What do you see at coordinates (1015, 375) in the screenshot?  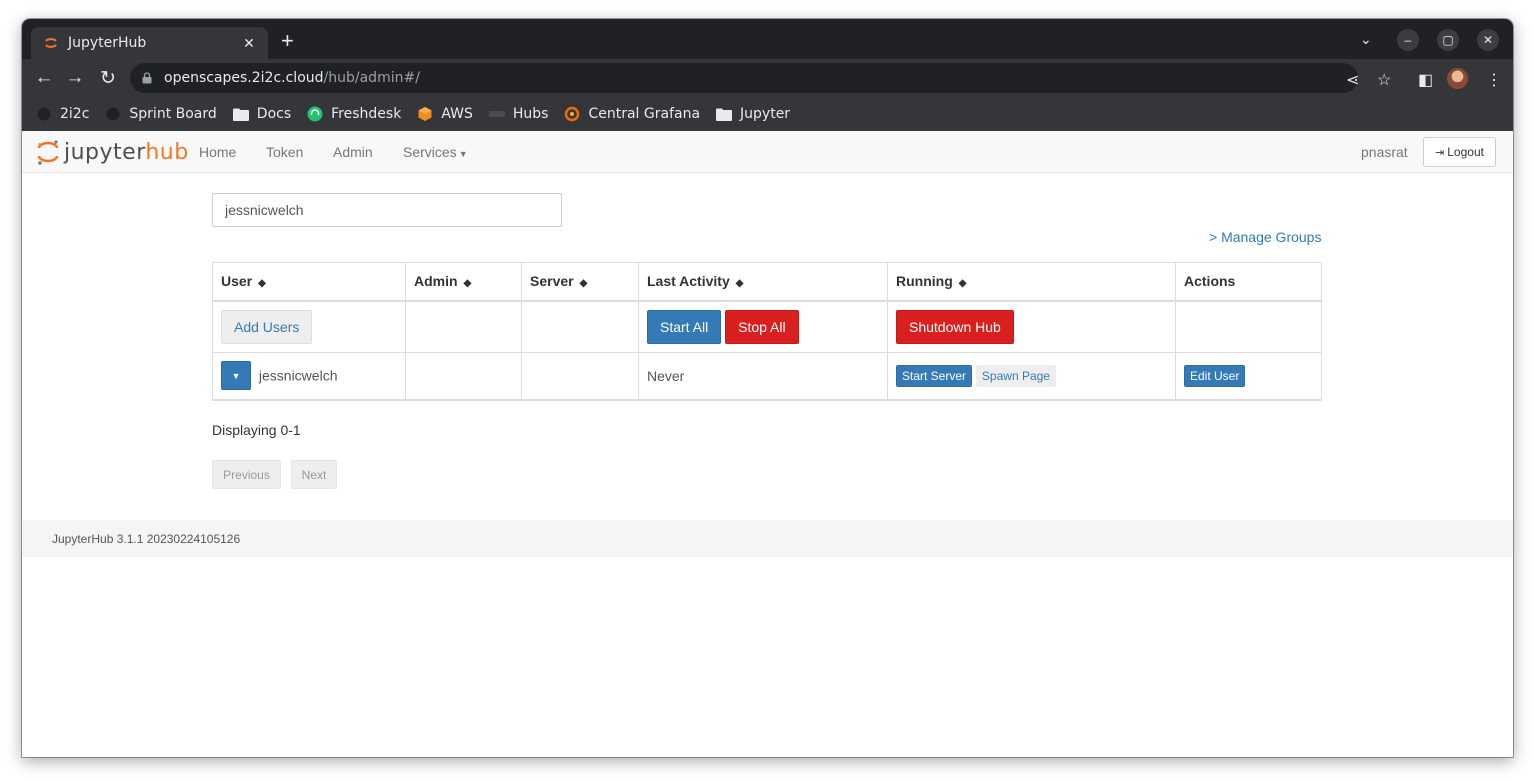 I see `spawn-page-button: Spawn Page` at bounding box center [1015, 375].